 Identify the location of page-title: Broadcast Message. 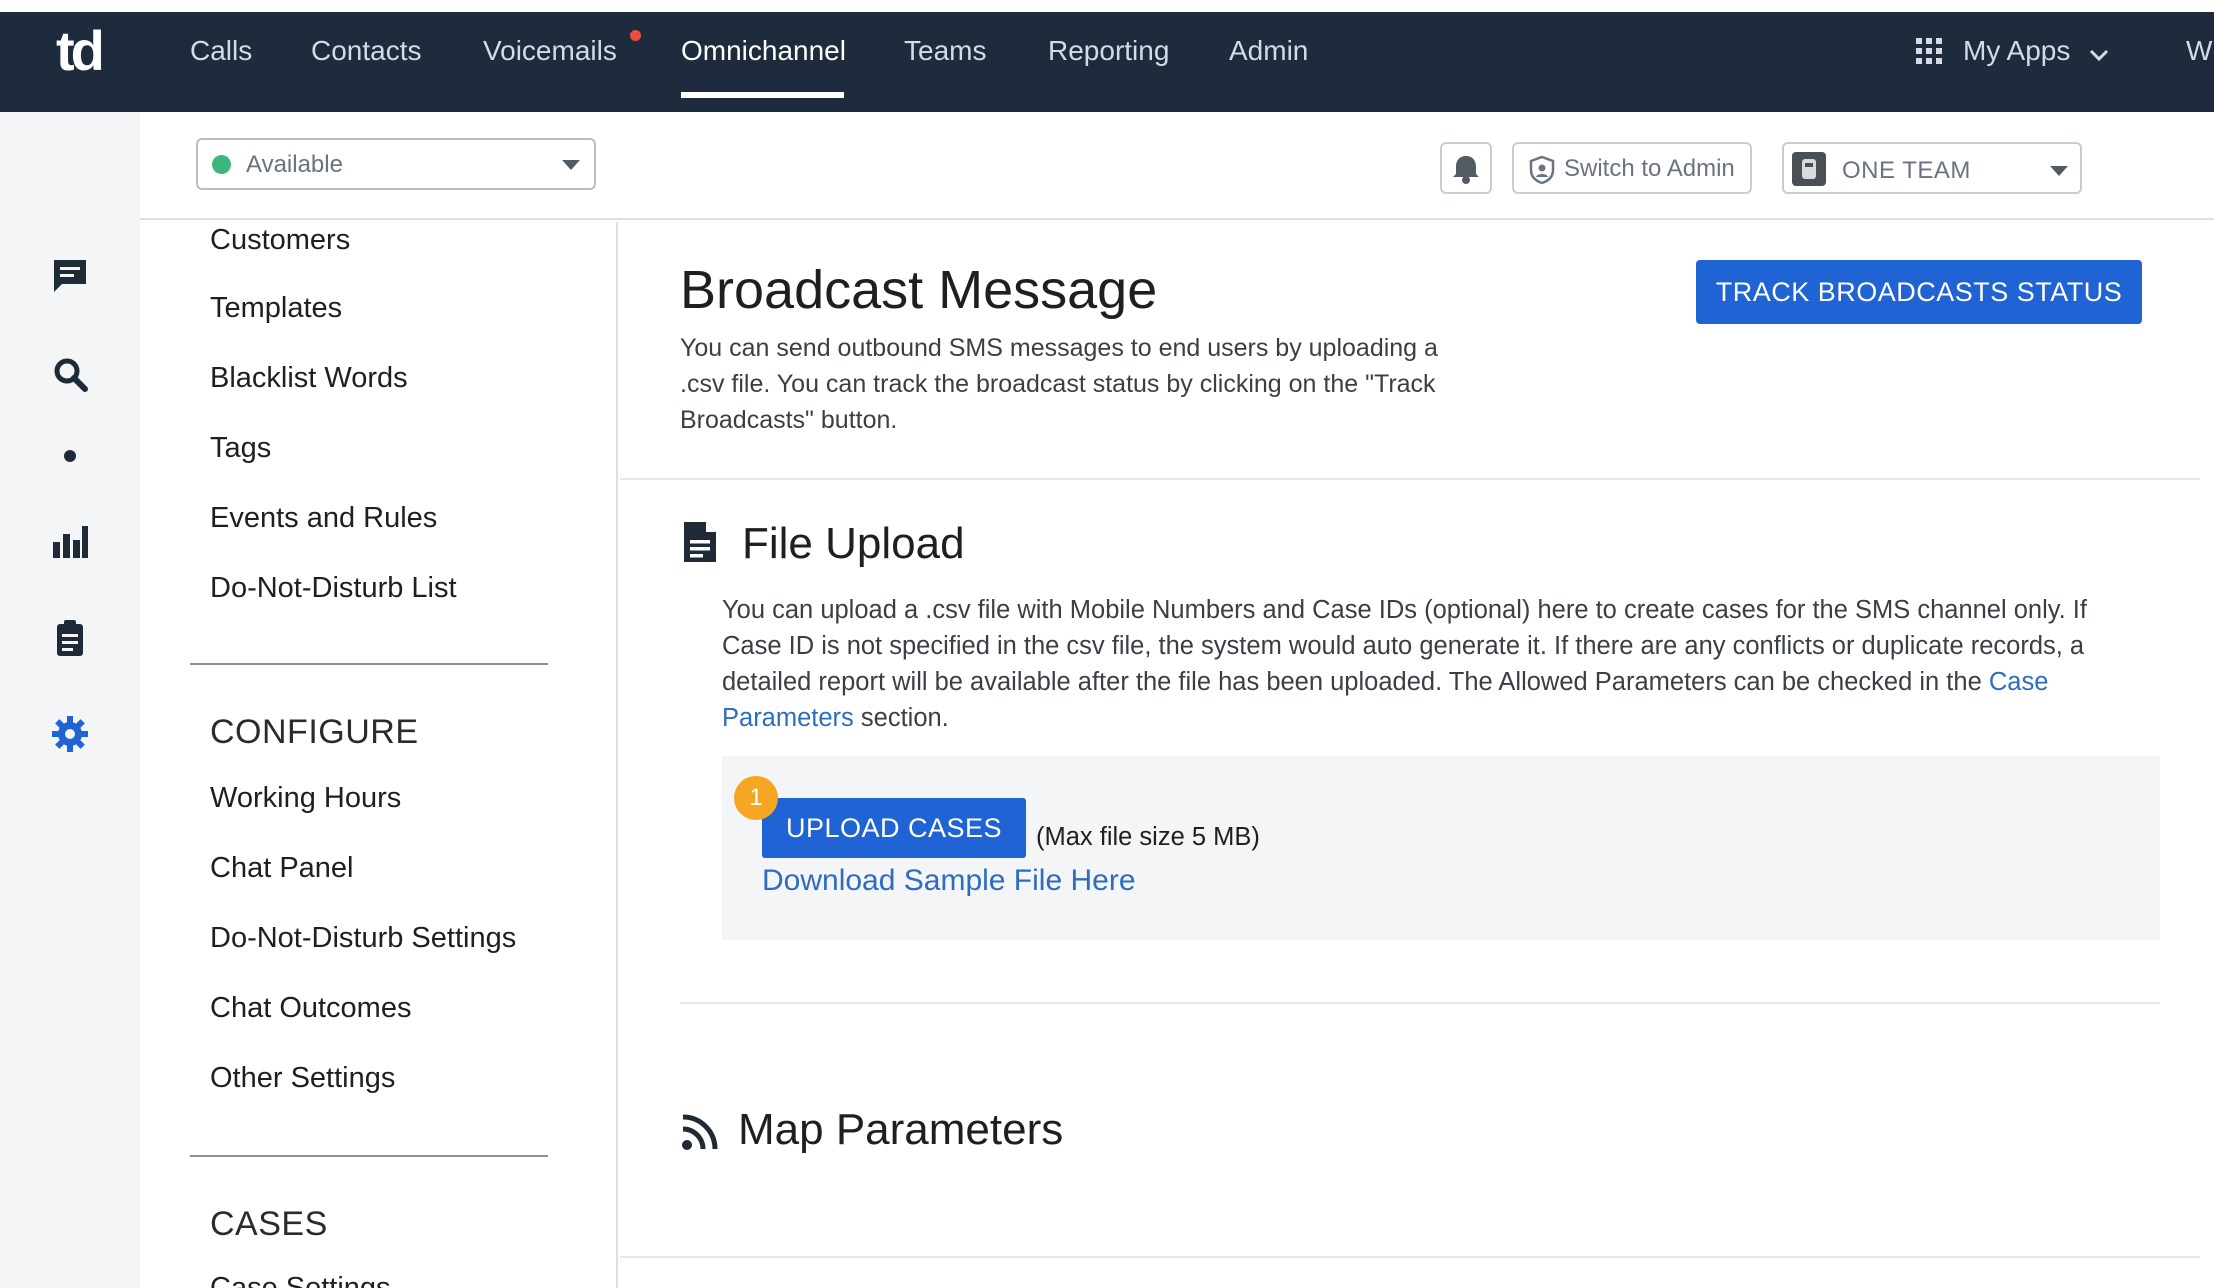
(919, 290).